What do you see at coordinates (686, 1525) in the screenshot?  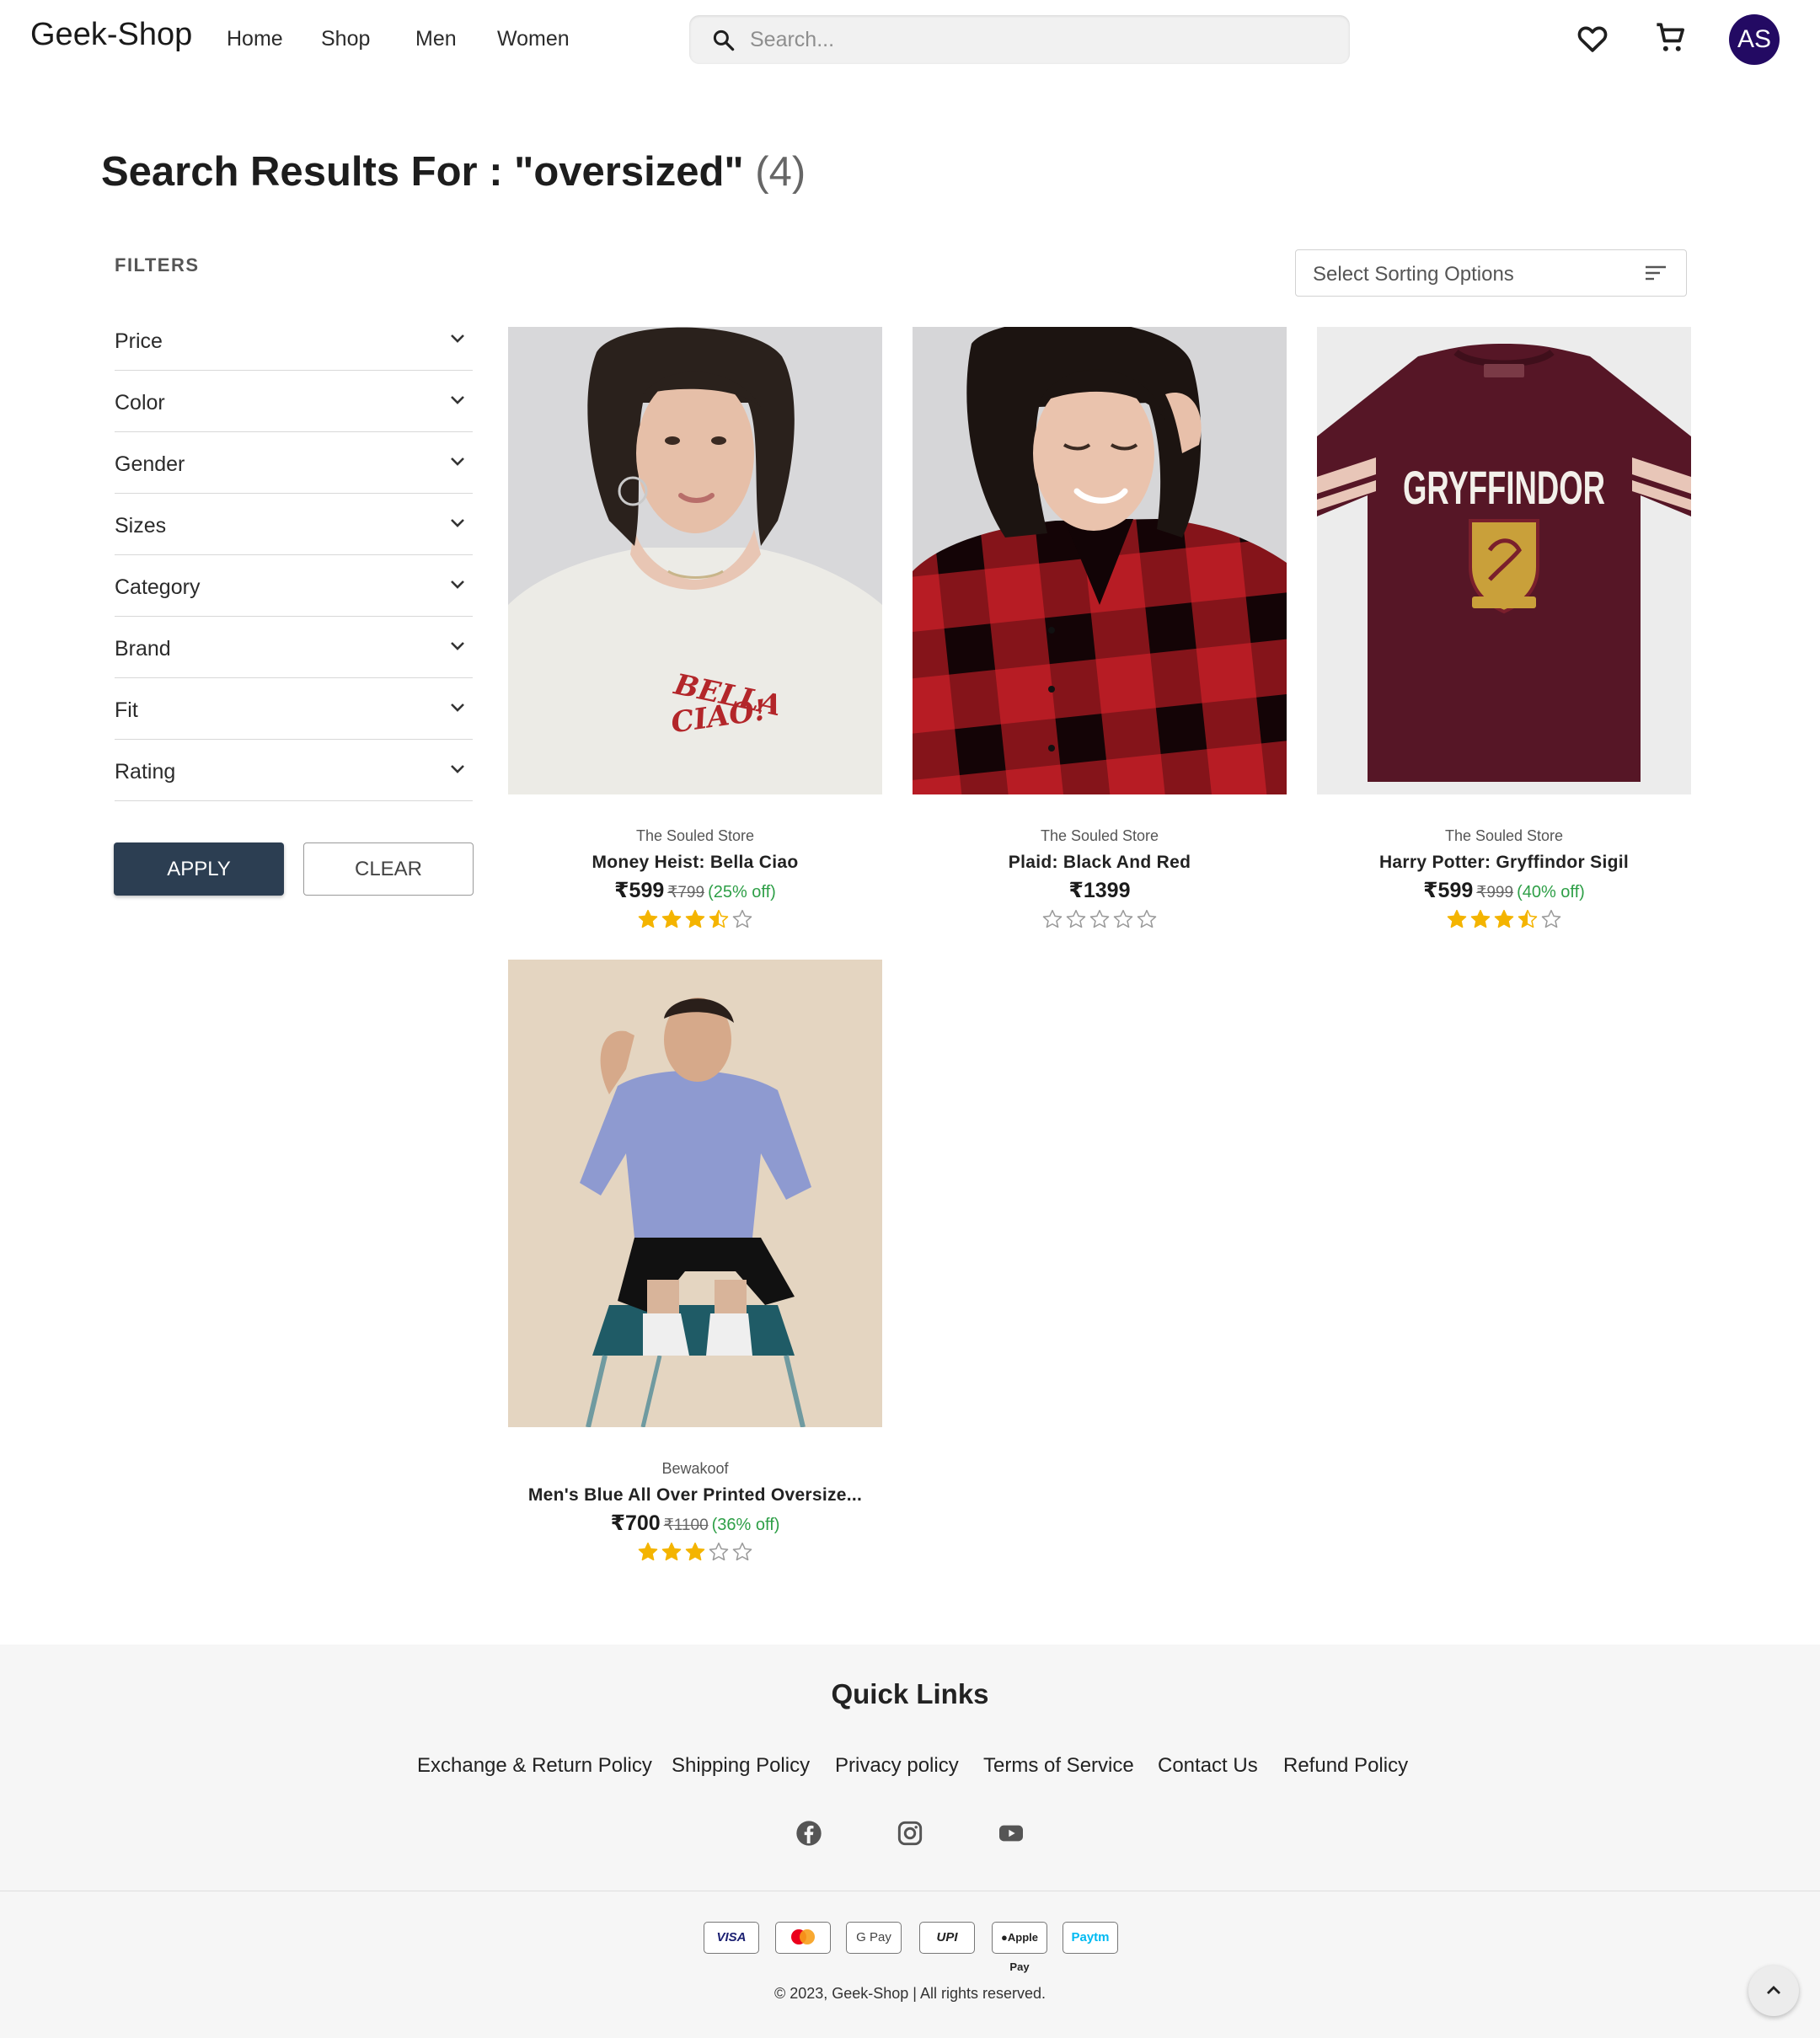 I see `product-mrp: ₹1100` at bounding box center [686, 1525].